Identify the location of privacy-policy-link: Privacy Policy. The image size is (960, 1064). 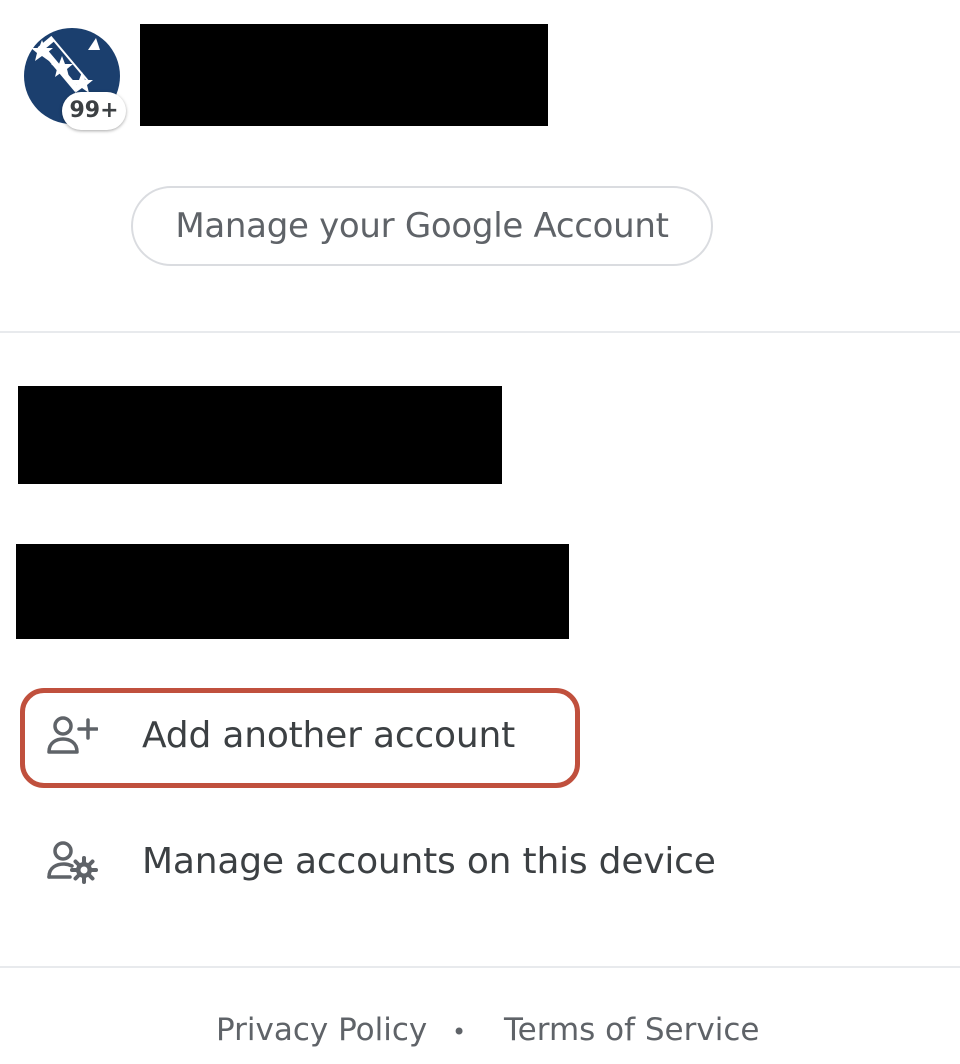
(321, 1030).